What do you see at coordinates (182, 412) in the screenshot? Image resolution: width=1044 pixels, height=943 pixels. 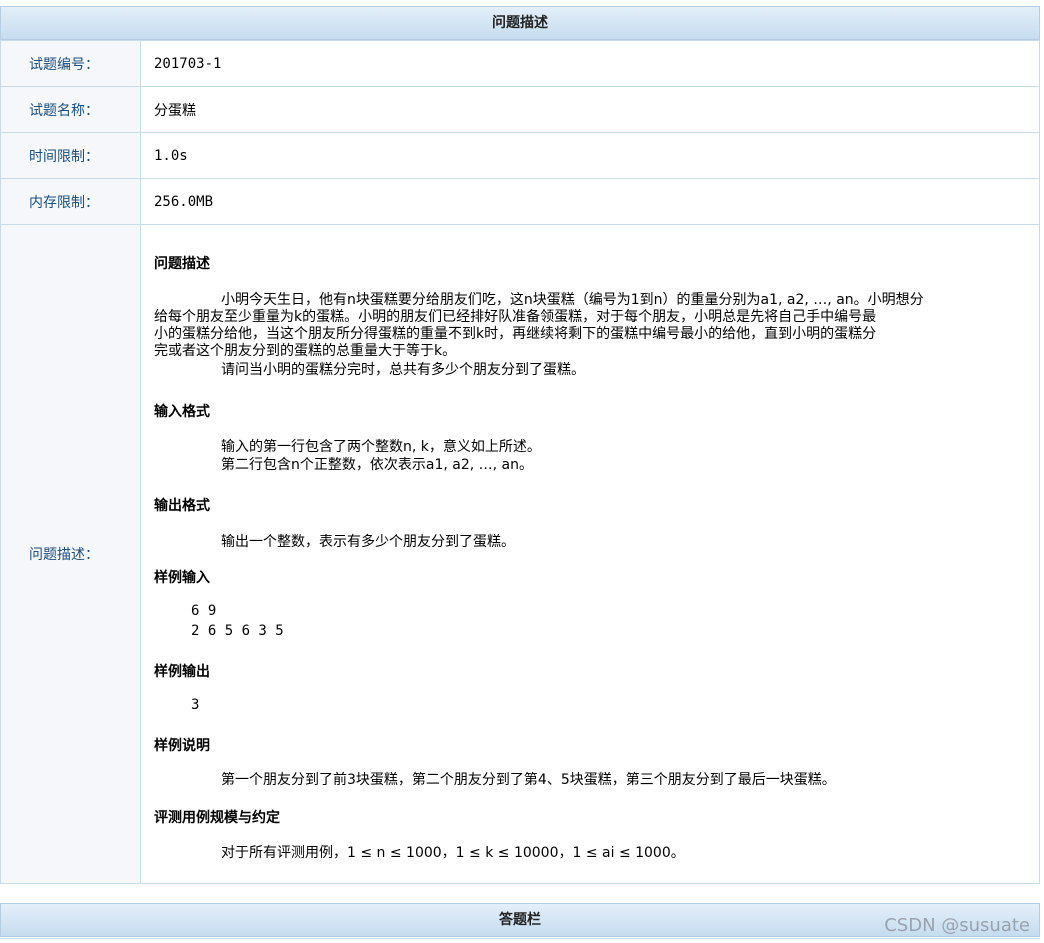 I see `section-title-input: 输入格式` at bounding box center [182, 412].